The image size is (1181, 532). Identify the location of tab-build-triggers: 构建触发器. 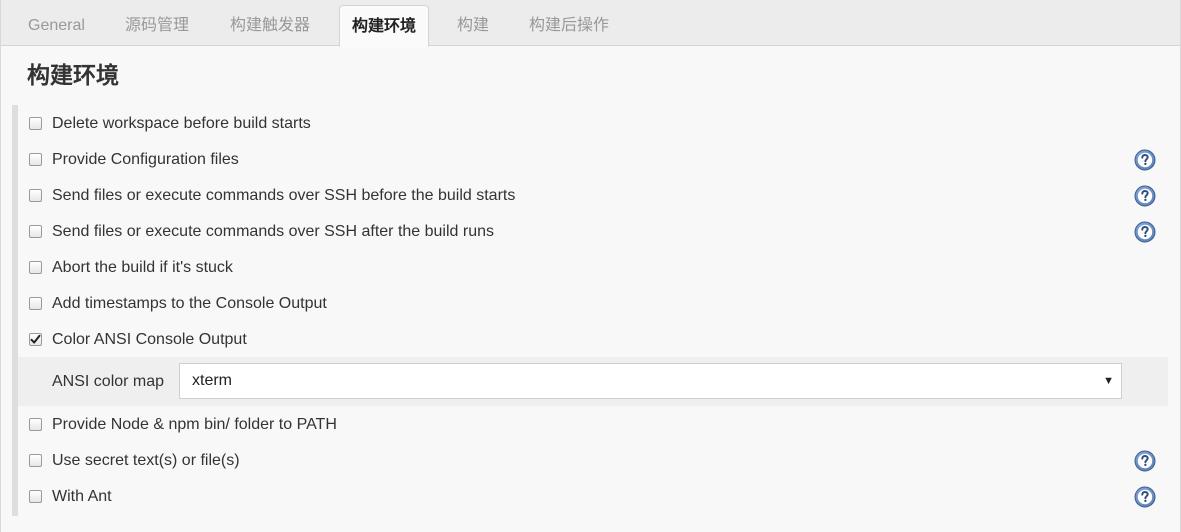
(270, 23).